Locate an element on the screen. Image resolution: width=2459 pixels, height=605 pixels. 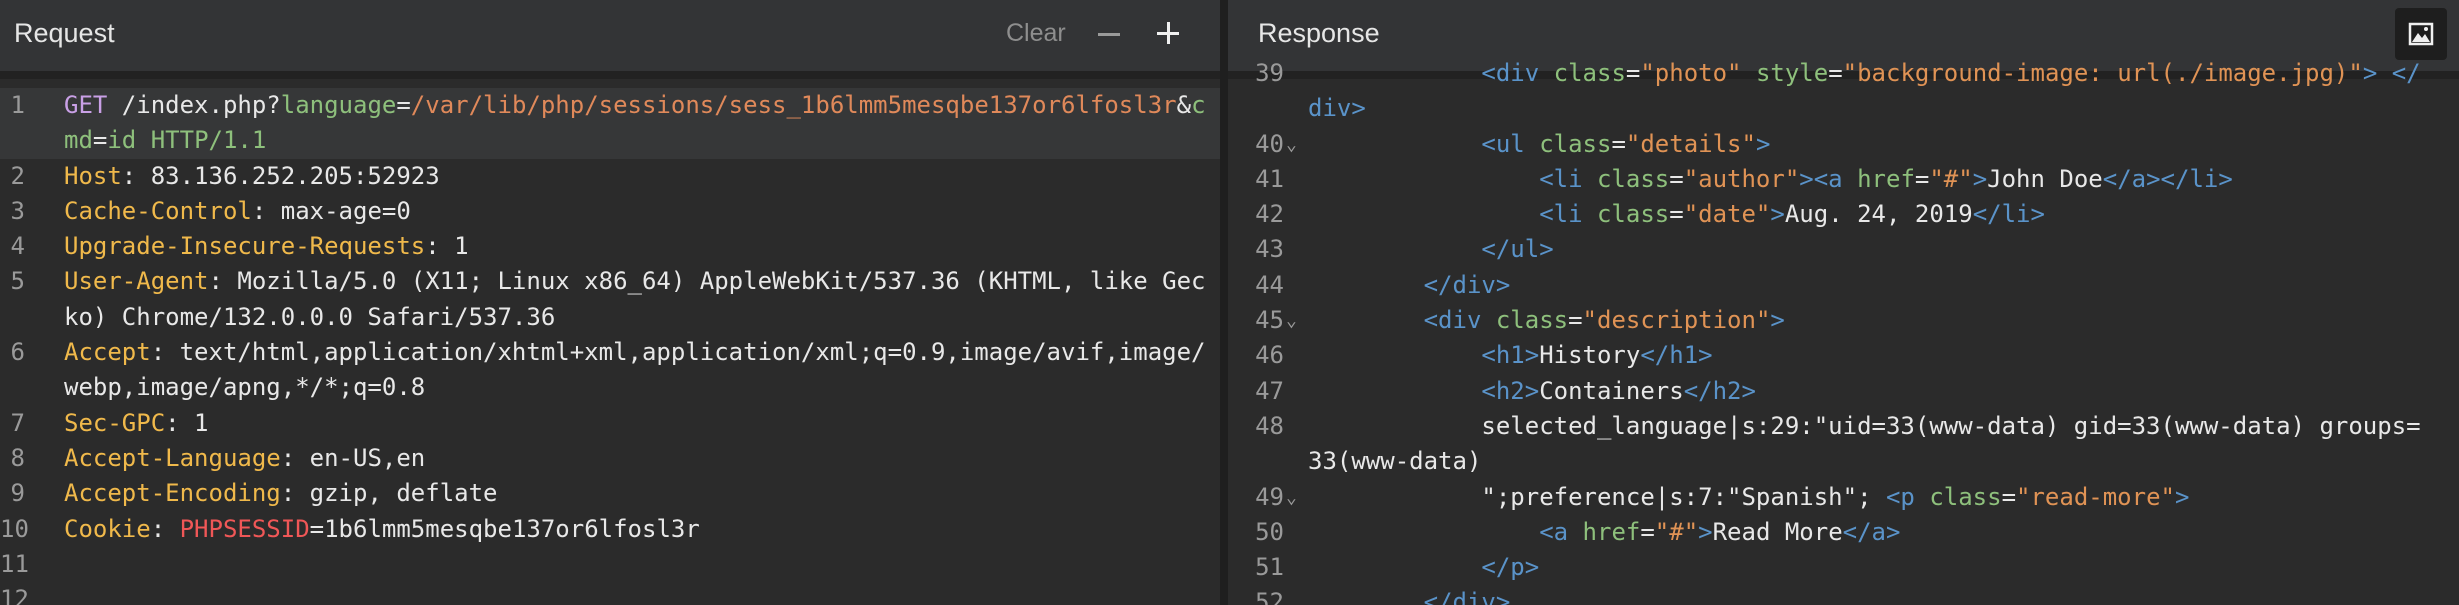
image-icon is located at coordinates (2421, 34).